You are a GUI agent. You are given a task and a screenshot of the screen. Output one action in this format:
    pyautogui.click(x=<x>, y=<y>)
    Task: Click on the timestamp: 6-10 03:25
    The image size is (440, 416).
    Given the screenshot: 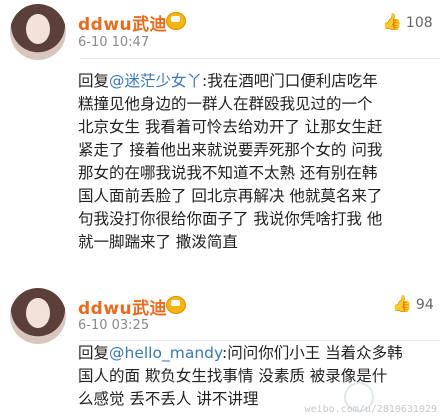 What is the action you would take?
    pyautogui.click(x=114, y=325)
    